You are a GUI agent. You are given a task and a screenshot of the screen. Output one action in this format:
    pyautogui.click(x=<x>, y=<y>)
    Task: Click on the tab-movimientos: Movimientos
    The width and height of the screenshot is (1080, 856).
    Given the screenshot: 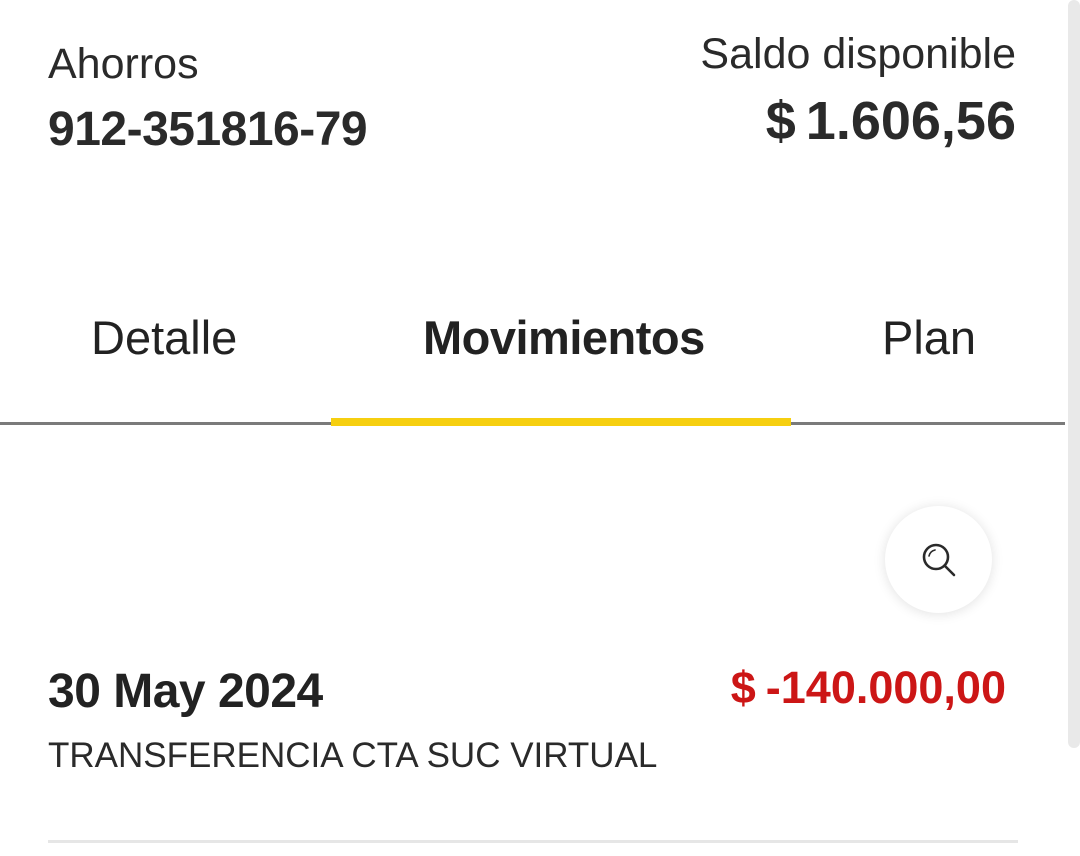 What is the action you would take?
    pyautogui.click(x=564, y=337)
    